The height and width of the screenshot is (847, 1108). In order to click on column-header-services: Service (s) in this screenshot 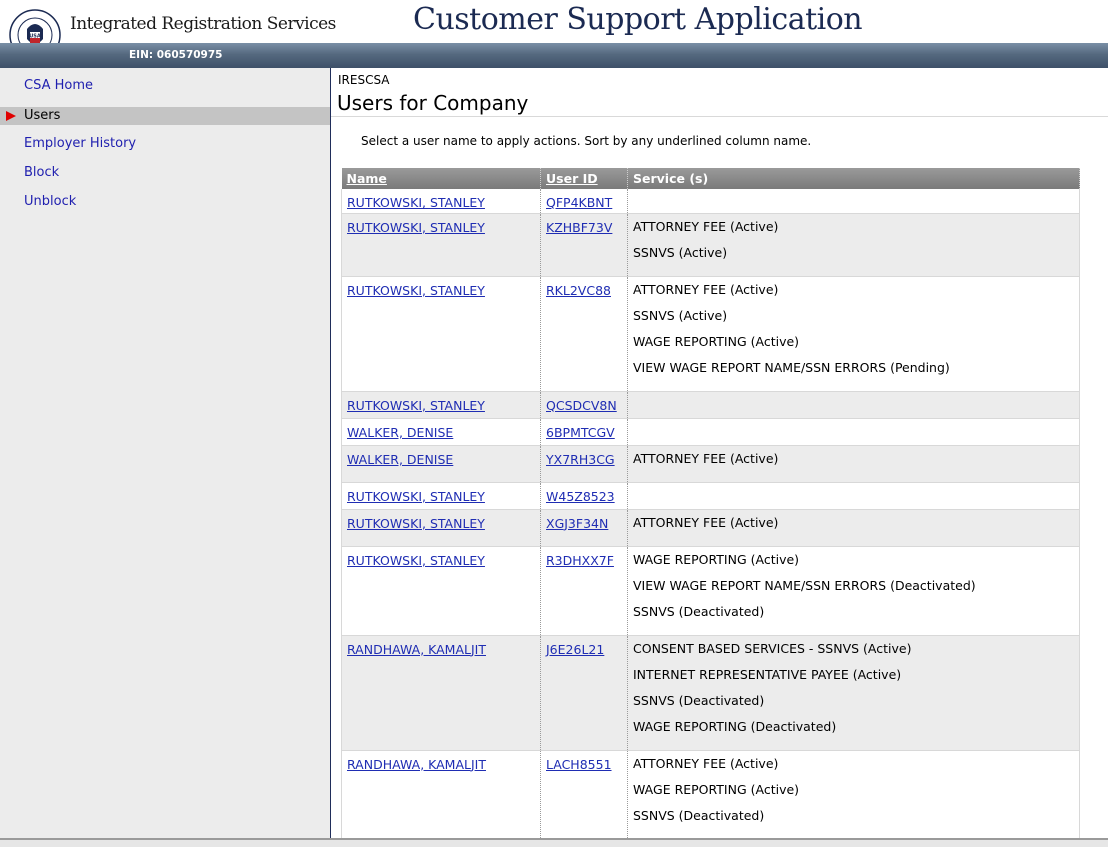, I will do `click(853, 178)`.